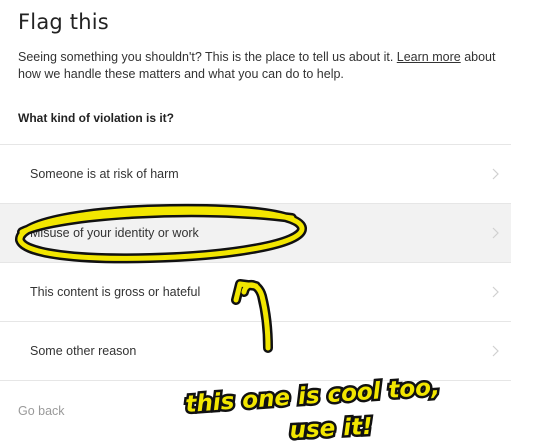 The image size is (540, 444). I want to click on option-label: This content is gross or hateful, so click(115, 292).